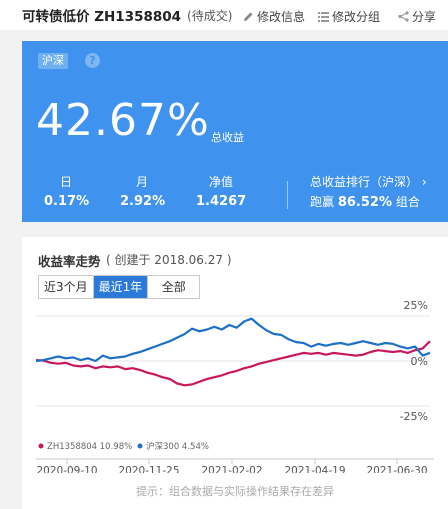  I want to click on share-icon, so click(403, 16).